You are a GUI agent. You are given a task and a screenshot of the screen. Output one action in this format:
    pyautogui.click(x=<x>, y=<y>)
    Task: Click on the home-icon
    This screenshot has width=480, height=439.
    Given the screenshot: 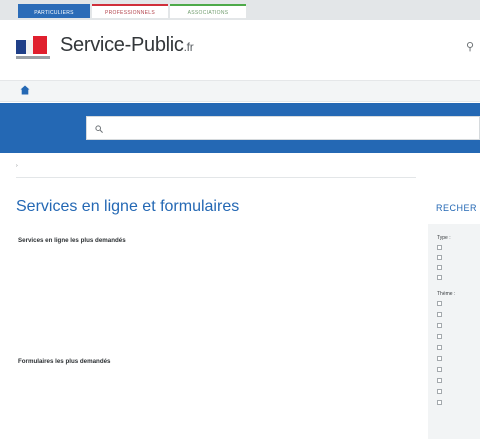 What is the action you would take?
    pyautogui.click(x=25, y=90)
    